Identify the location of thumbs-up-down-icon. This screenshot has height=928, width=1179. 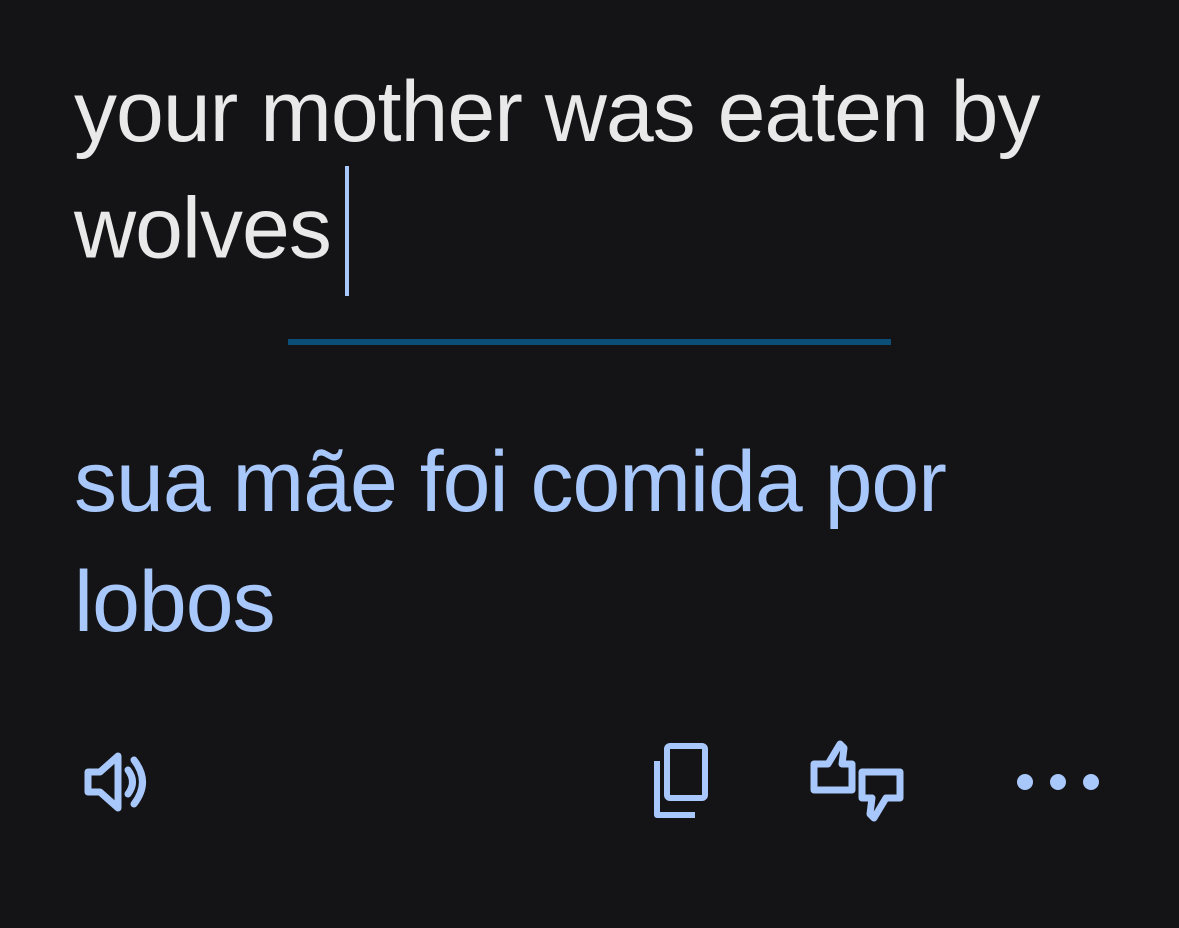
(856, 782).